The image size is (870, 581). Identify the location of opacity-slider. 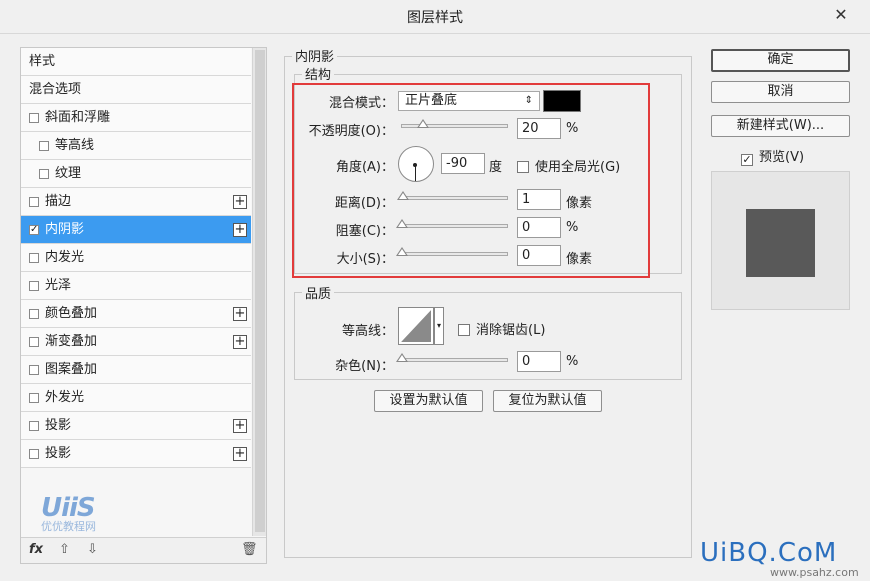
(454, 123).